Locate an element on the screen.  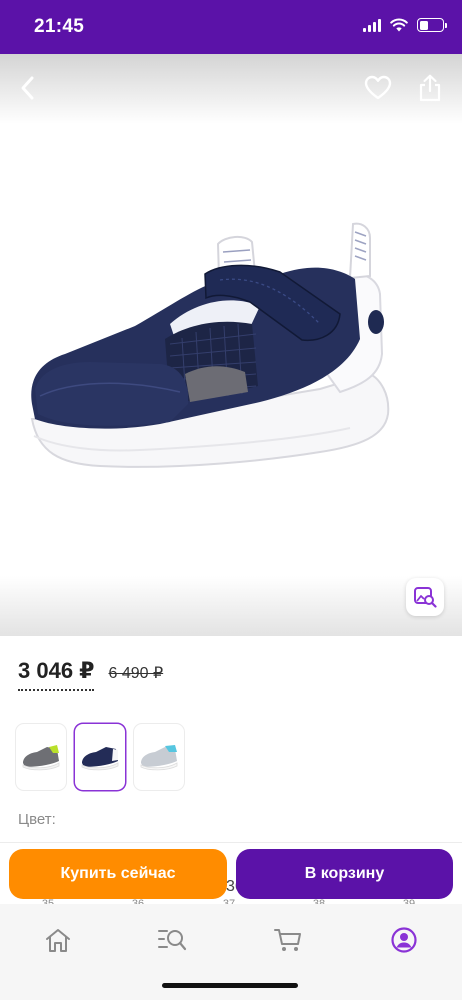
back-button is located at coordinates (28, 88).